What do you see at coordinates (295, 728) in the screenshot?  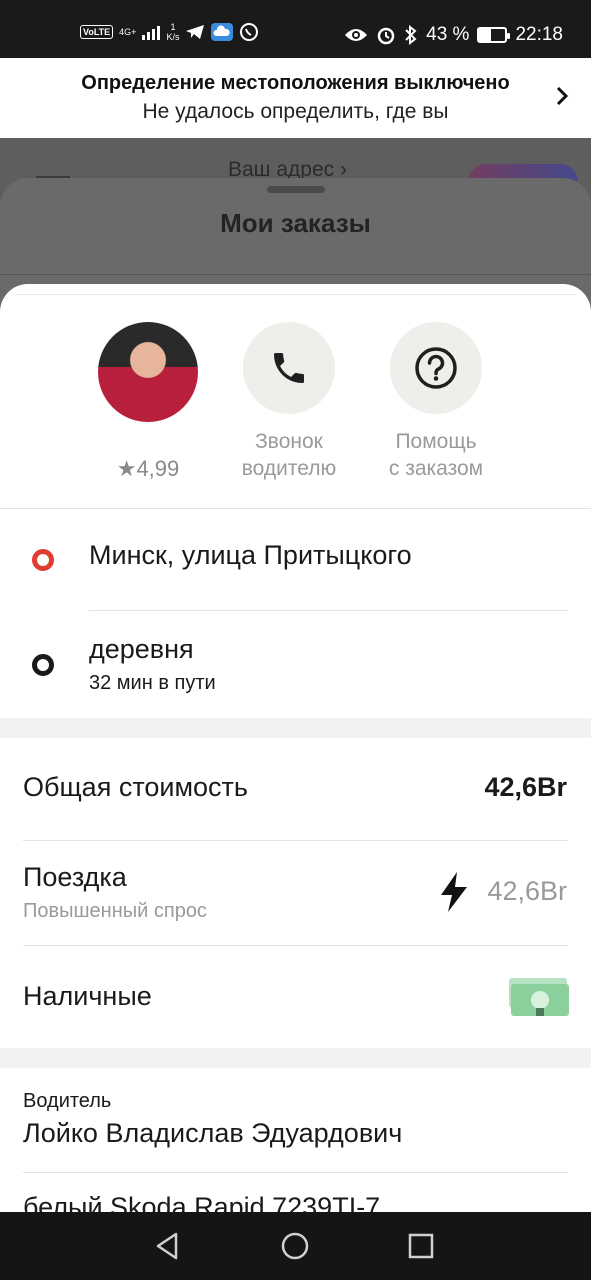 I see `section-gap` at bounding box center [295, 728].